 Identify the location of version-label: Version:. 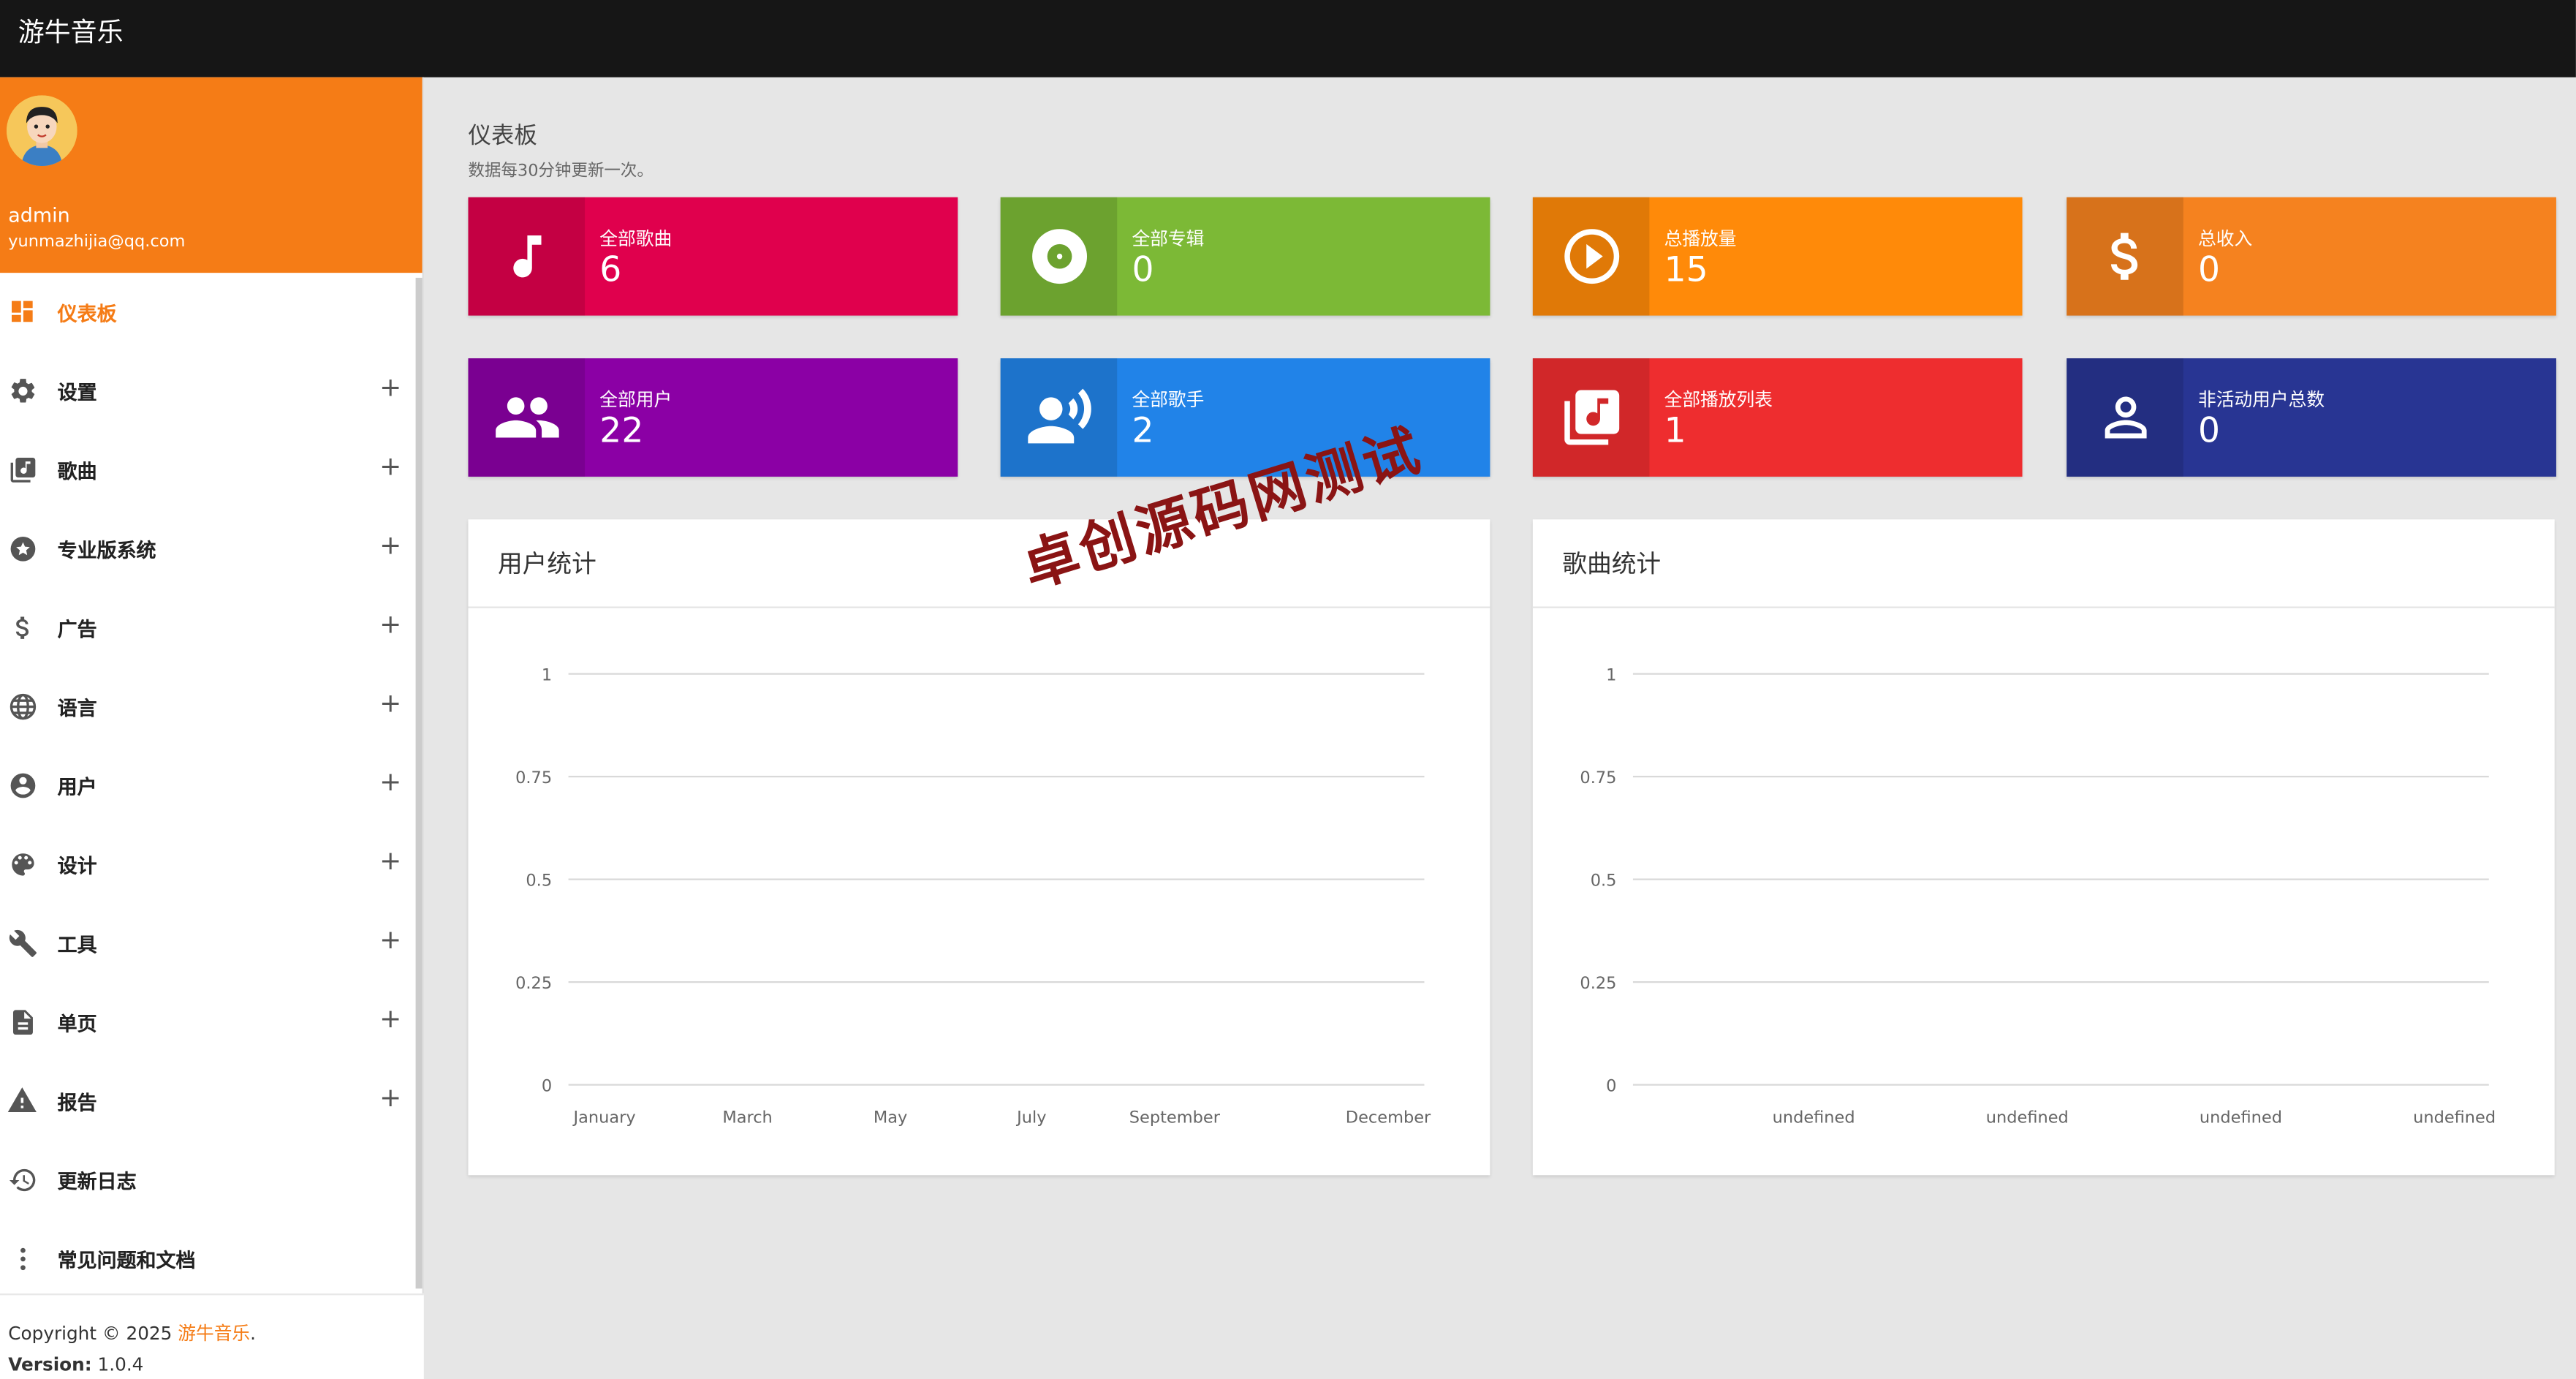
(50, 1365).